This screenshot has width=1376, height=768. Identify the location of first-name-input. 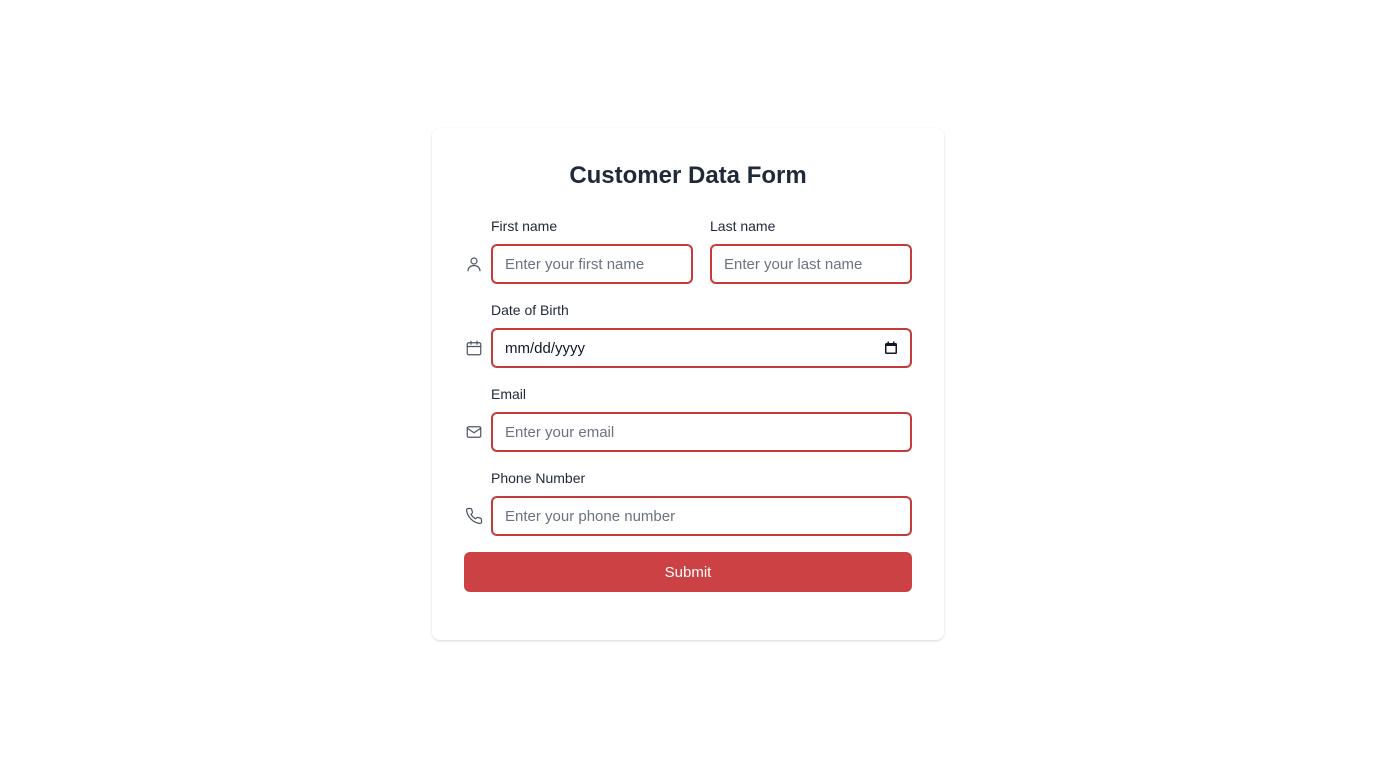
(592, 264).